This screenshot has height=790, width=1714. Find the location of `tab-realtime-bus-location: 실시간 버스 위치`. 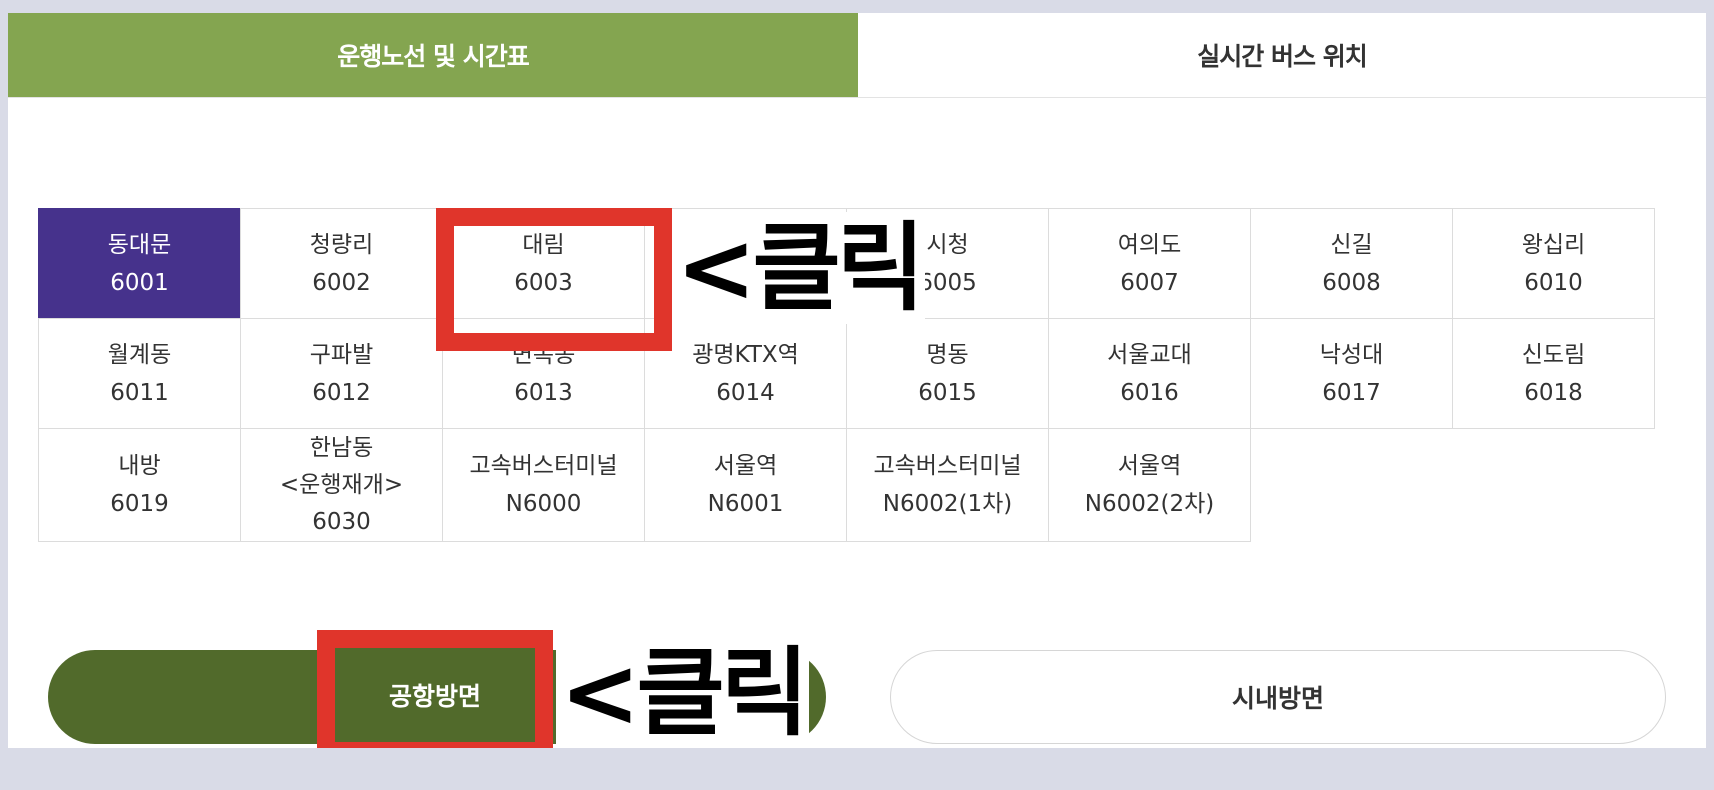

tab-realtime-bus-location: 실시간 버스 위치 is located at coordinates (1282, 55).